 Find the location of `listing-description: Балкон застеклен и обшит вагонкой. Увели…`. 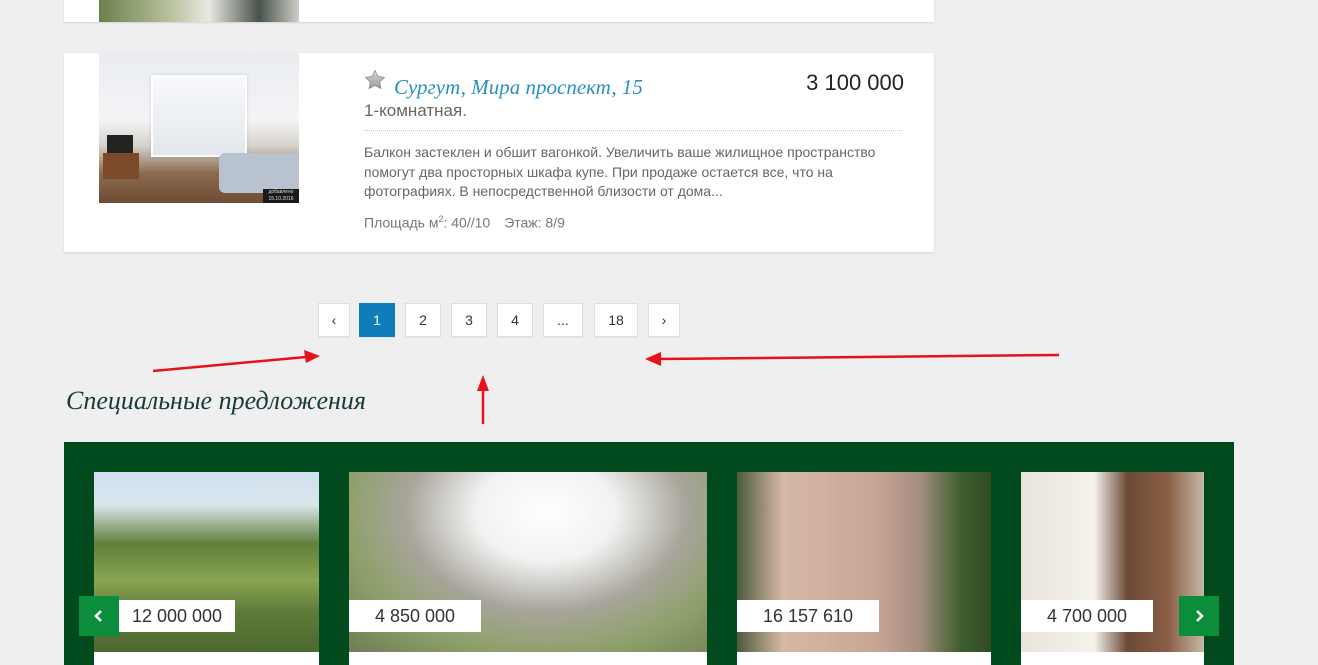

listing-description: Балкон застеклен и обшит вагонкой. Увели… is located at coordinates (620, 171).